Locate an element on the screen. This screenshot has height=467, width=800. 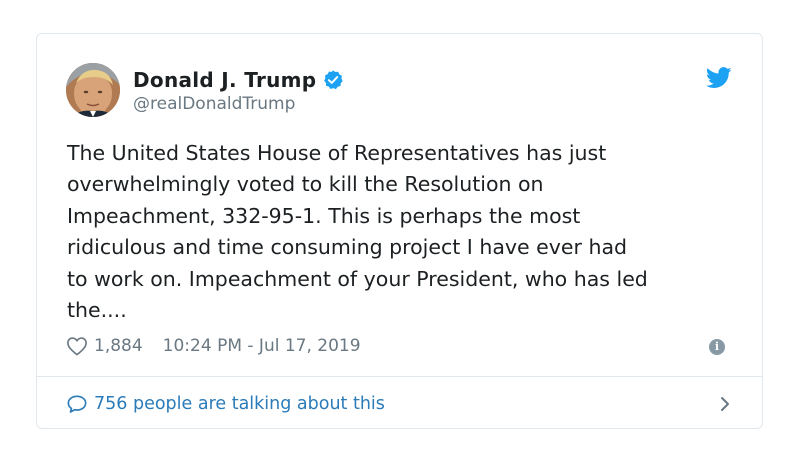
author-display-name: Donald J. Trump is located at coordinates (224, 80).